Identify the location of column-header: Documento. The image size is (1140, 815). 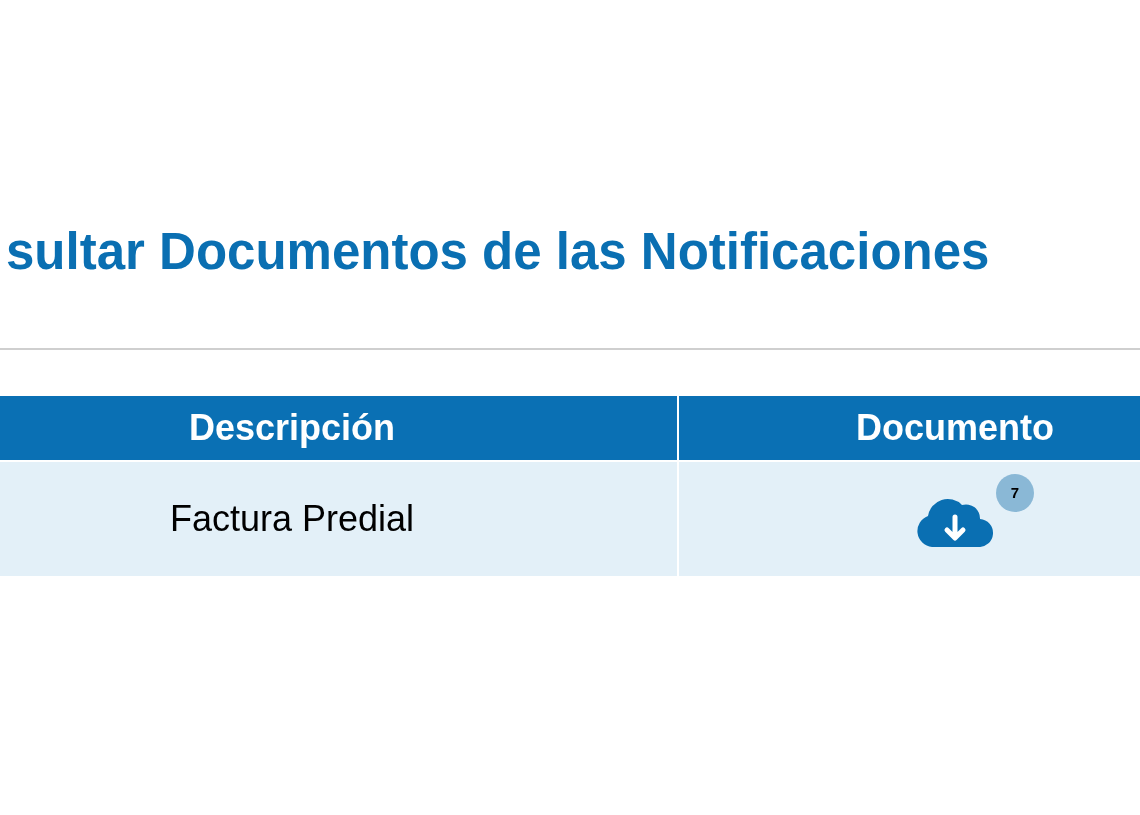
(909, 428).